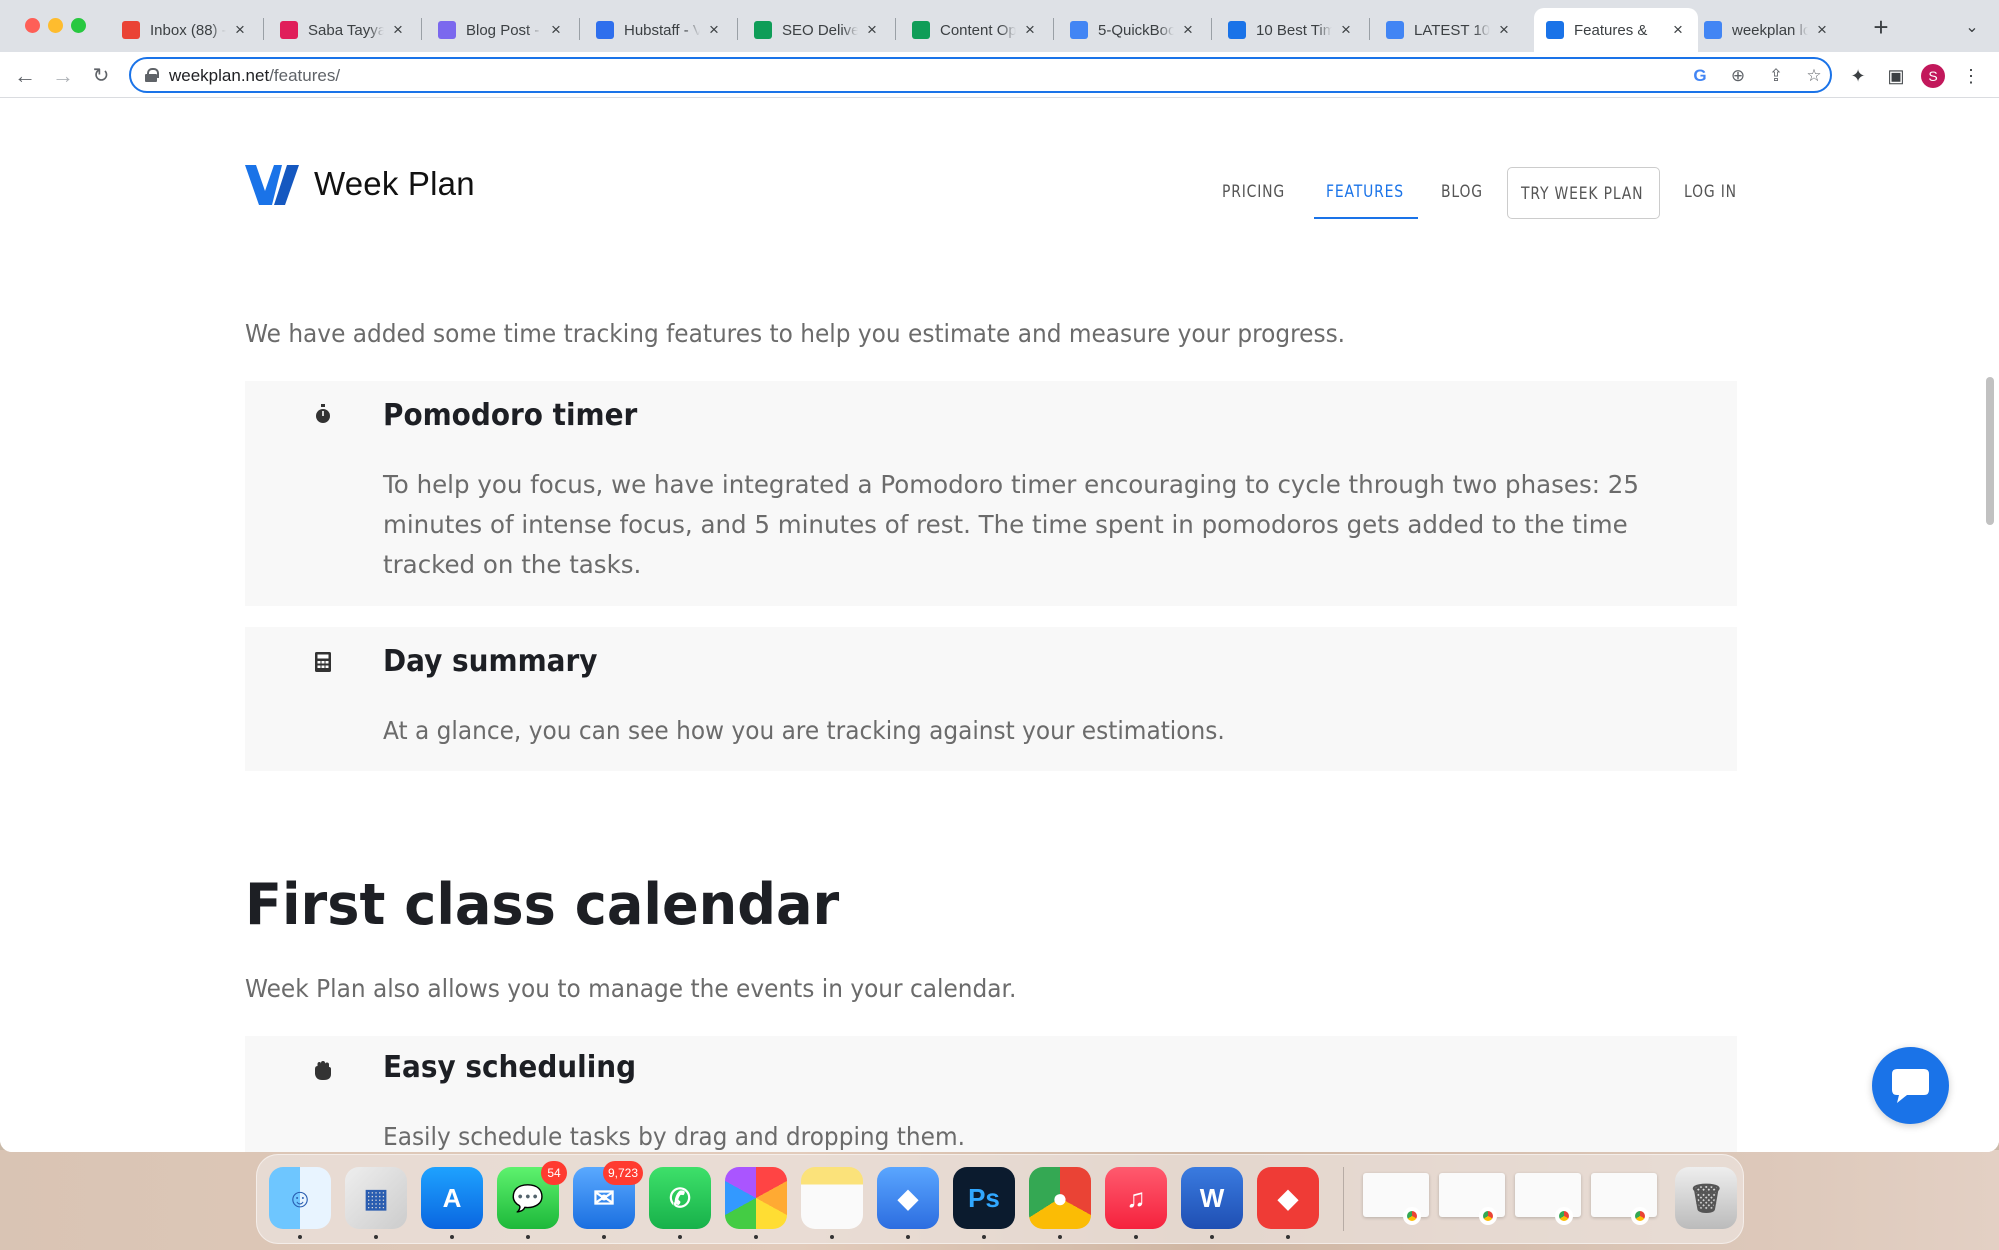 The height and width of the screenshot is (1250, 1999). What do you see at coordinates (510, 1067) in the screenshot?
I see `feature-title: Easy scheduling` at bounding box center [510, 1067].